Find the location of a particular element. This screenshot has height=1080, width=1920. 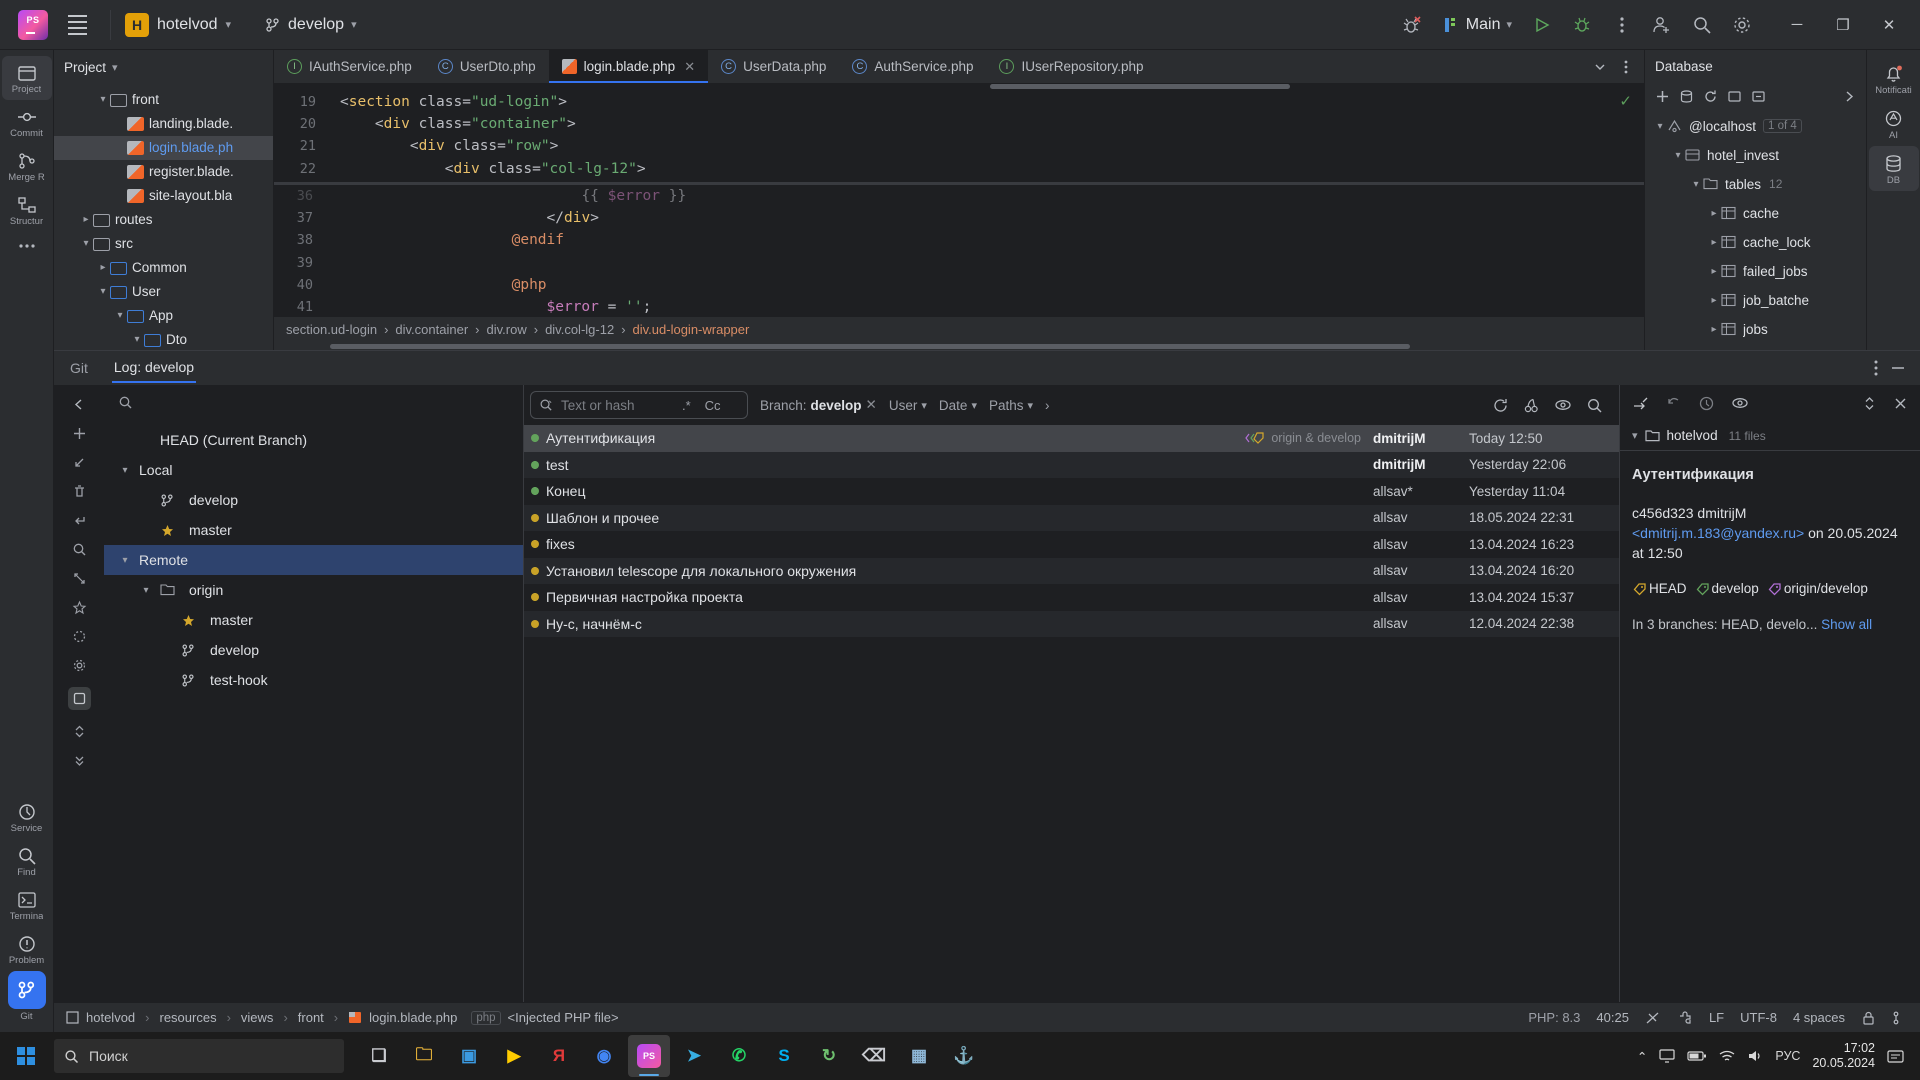

revert-icon is located at coordinates (1673, 403).